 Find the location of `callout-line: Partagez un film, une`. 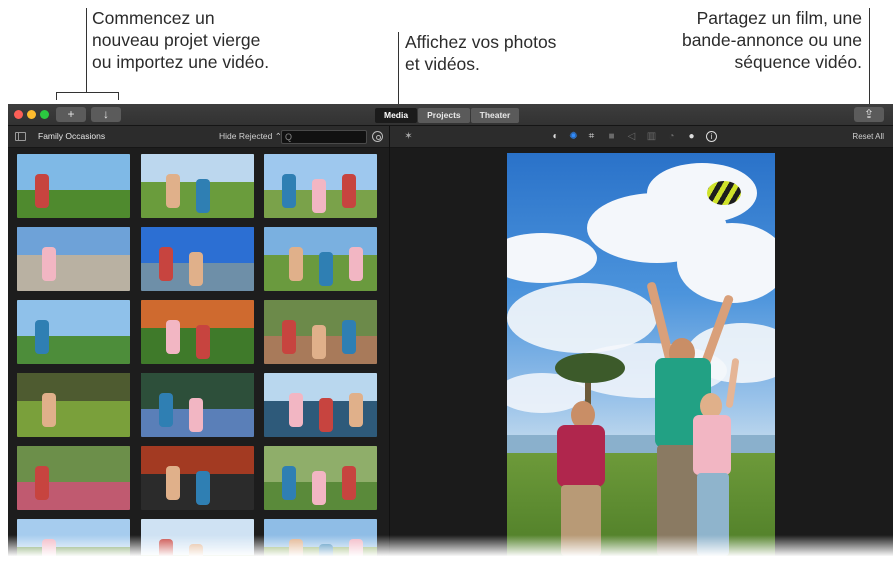

callout-line: Partagez un film, une is located at coordinates (779, 18).